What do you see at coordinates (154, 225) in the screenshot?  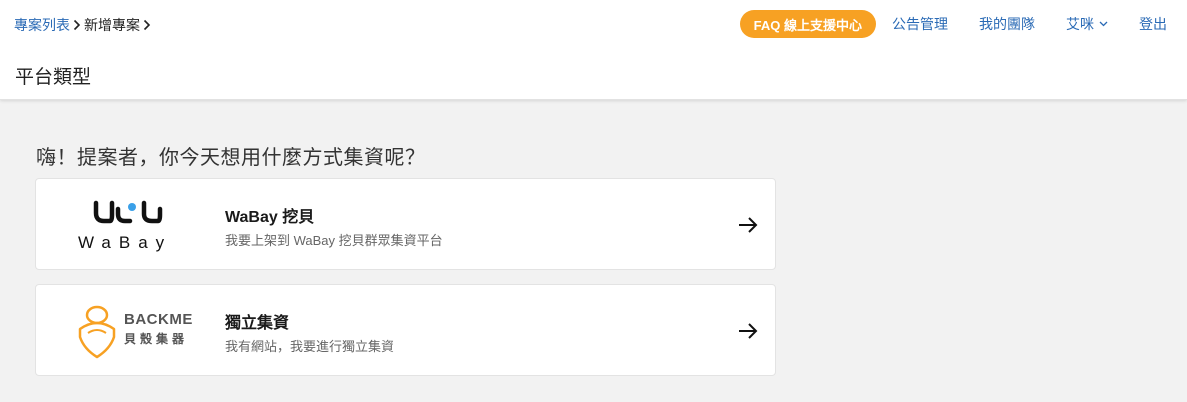 I see `wabay-logo: WaBay` at bounding box center [154, 225].